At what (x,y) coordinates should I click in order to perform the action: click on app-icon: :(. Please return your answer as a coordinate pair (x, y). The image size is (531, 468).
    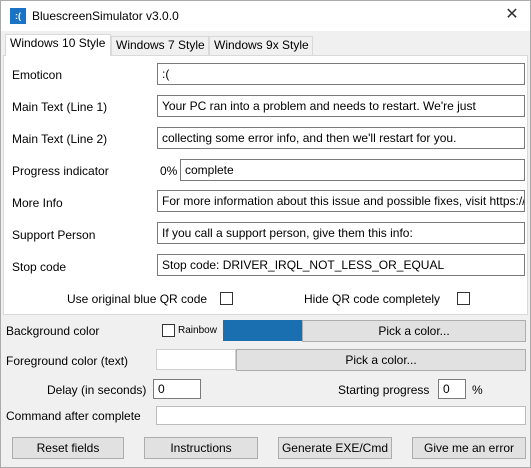
    Looking at the image, I should click on (18, 16).